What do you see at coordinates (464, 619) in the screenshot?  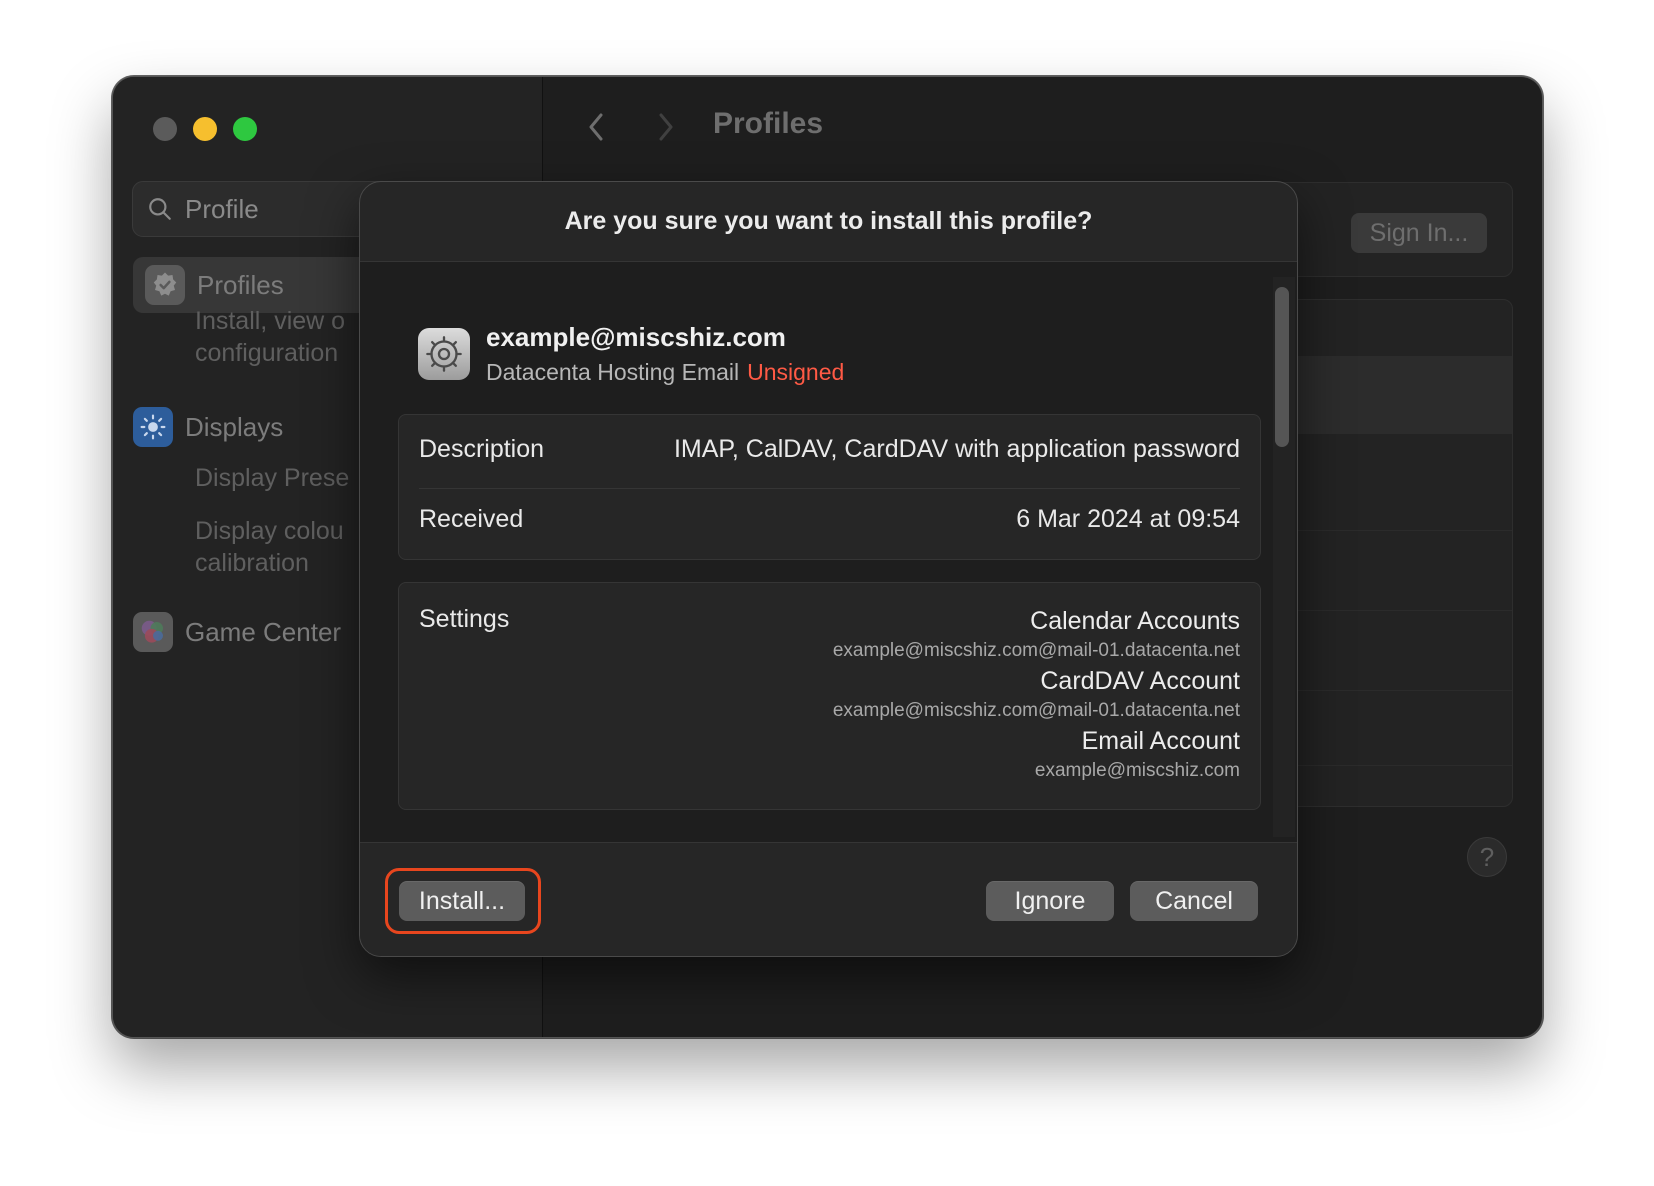 I see `settings-label: Settings` at bounding box center [464, 619].